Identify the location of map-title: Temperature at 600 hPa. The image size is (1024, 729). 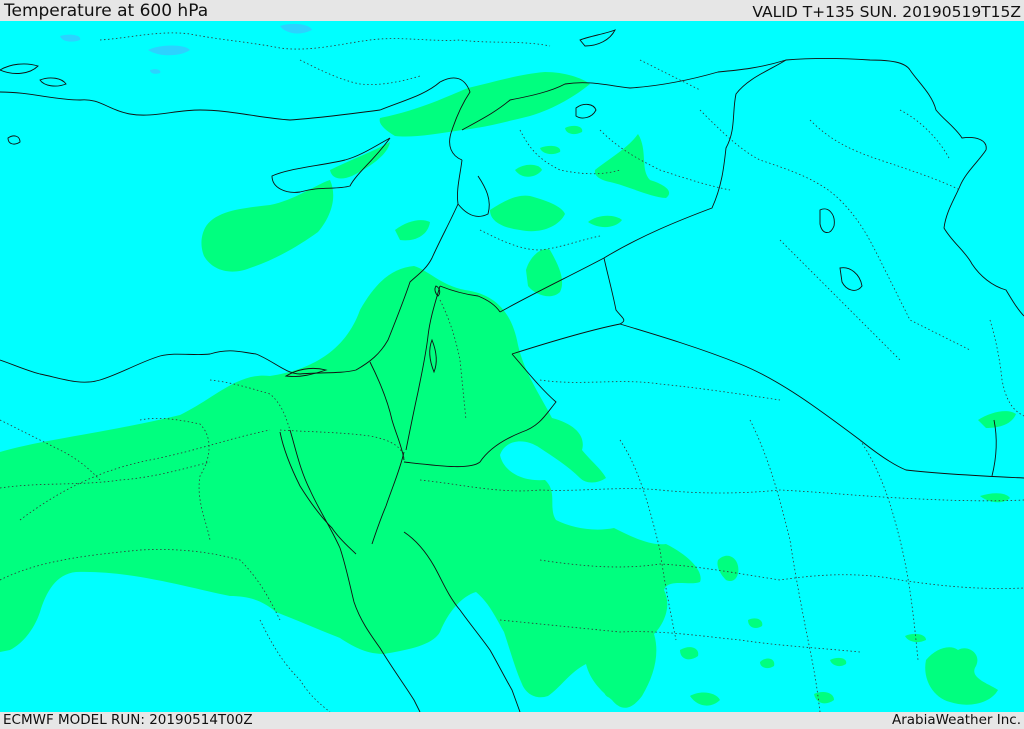
(106, 11).